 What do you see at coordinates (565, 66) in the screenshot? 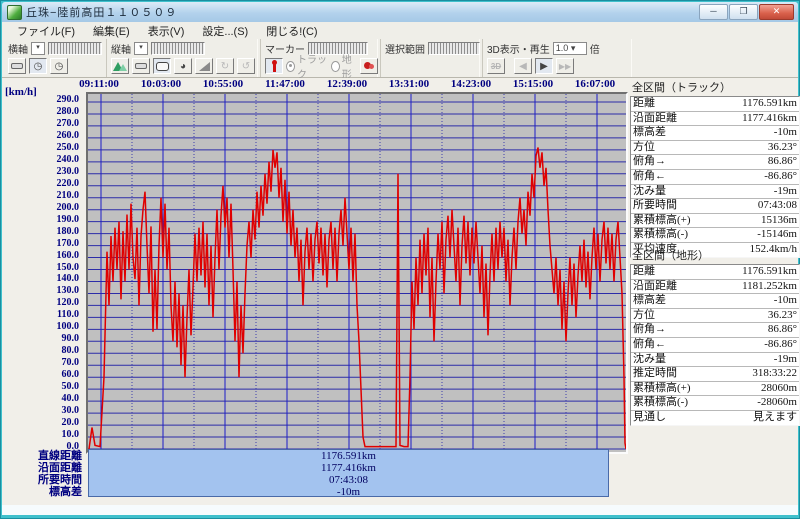
I see `step-forward-button: ▶▶` at bounding box center [565, 66].